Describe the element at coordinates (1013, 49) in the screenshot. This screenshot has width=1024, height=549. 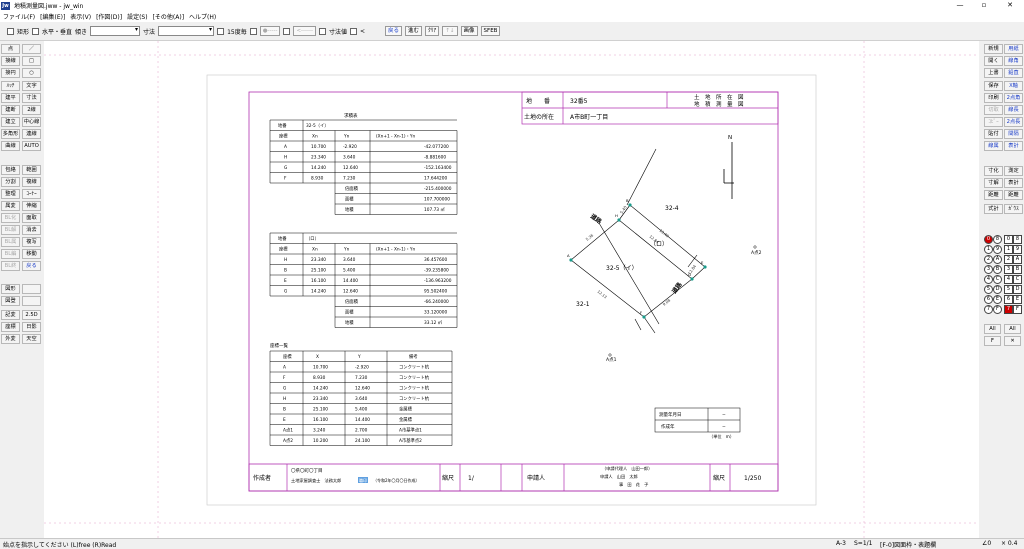
I see `right-tool-0-1: 用紙` at that location.